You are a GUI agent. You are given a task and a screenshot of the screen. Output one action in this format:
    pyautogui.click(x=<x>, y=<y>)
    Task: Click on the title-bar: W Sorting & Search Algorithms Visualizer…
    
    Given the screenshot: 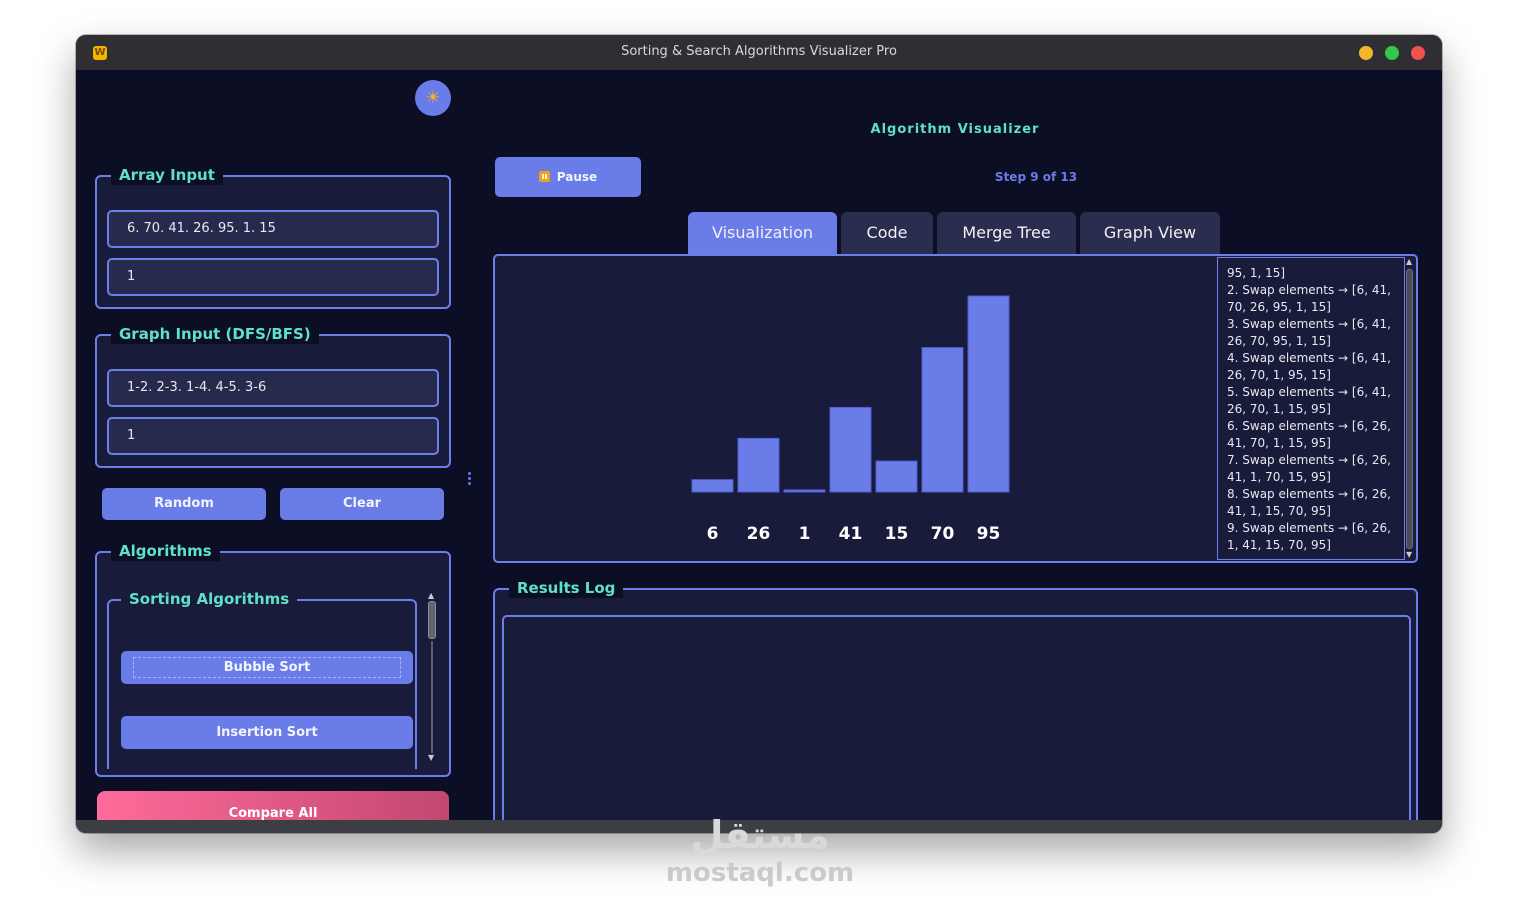 What is the action you would take?
    pyautogui.click(x=759, y=52)
    